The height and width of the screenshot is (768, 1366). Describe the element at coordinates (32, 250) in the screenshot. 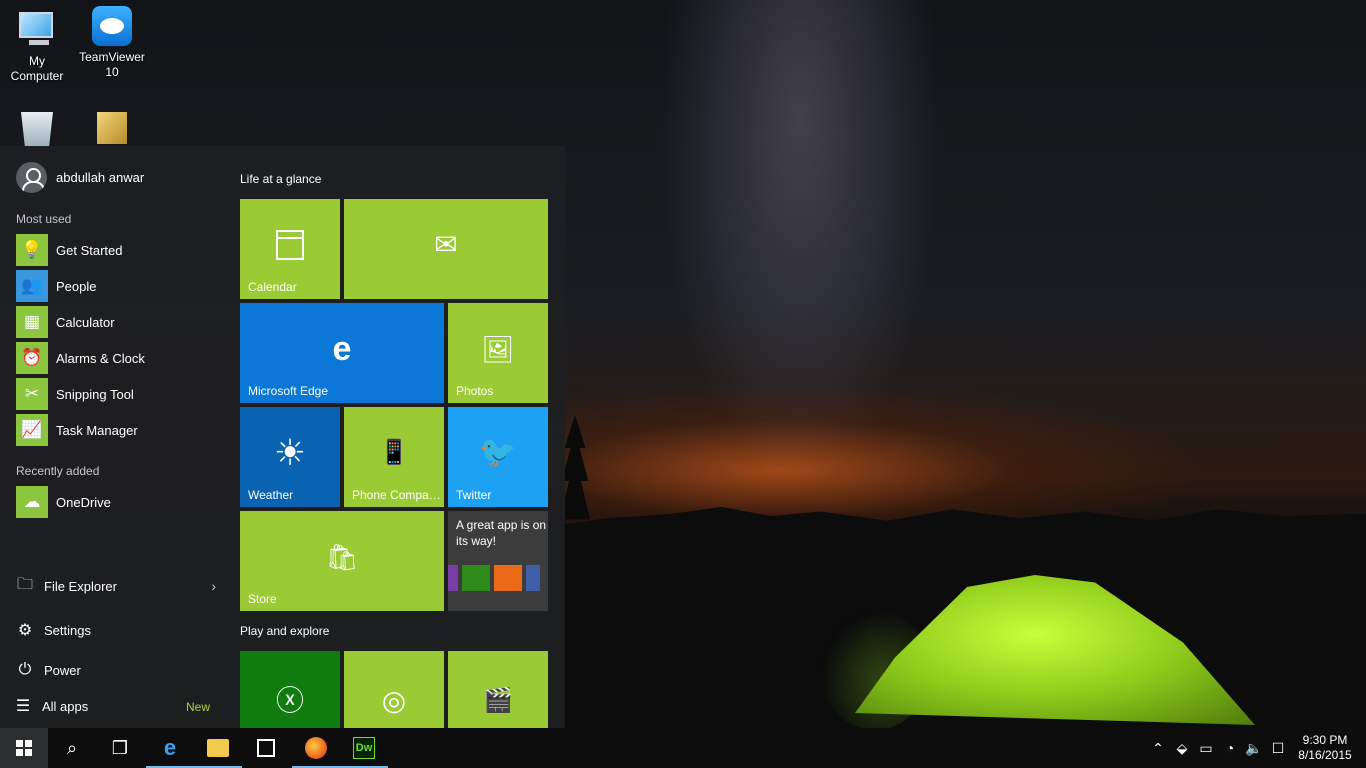

I see `lightbulb-icon: 💡` at that location.